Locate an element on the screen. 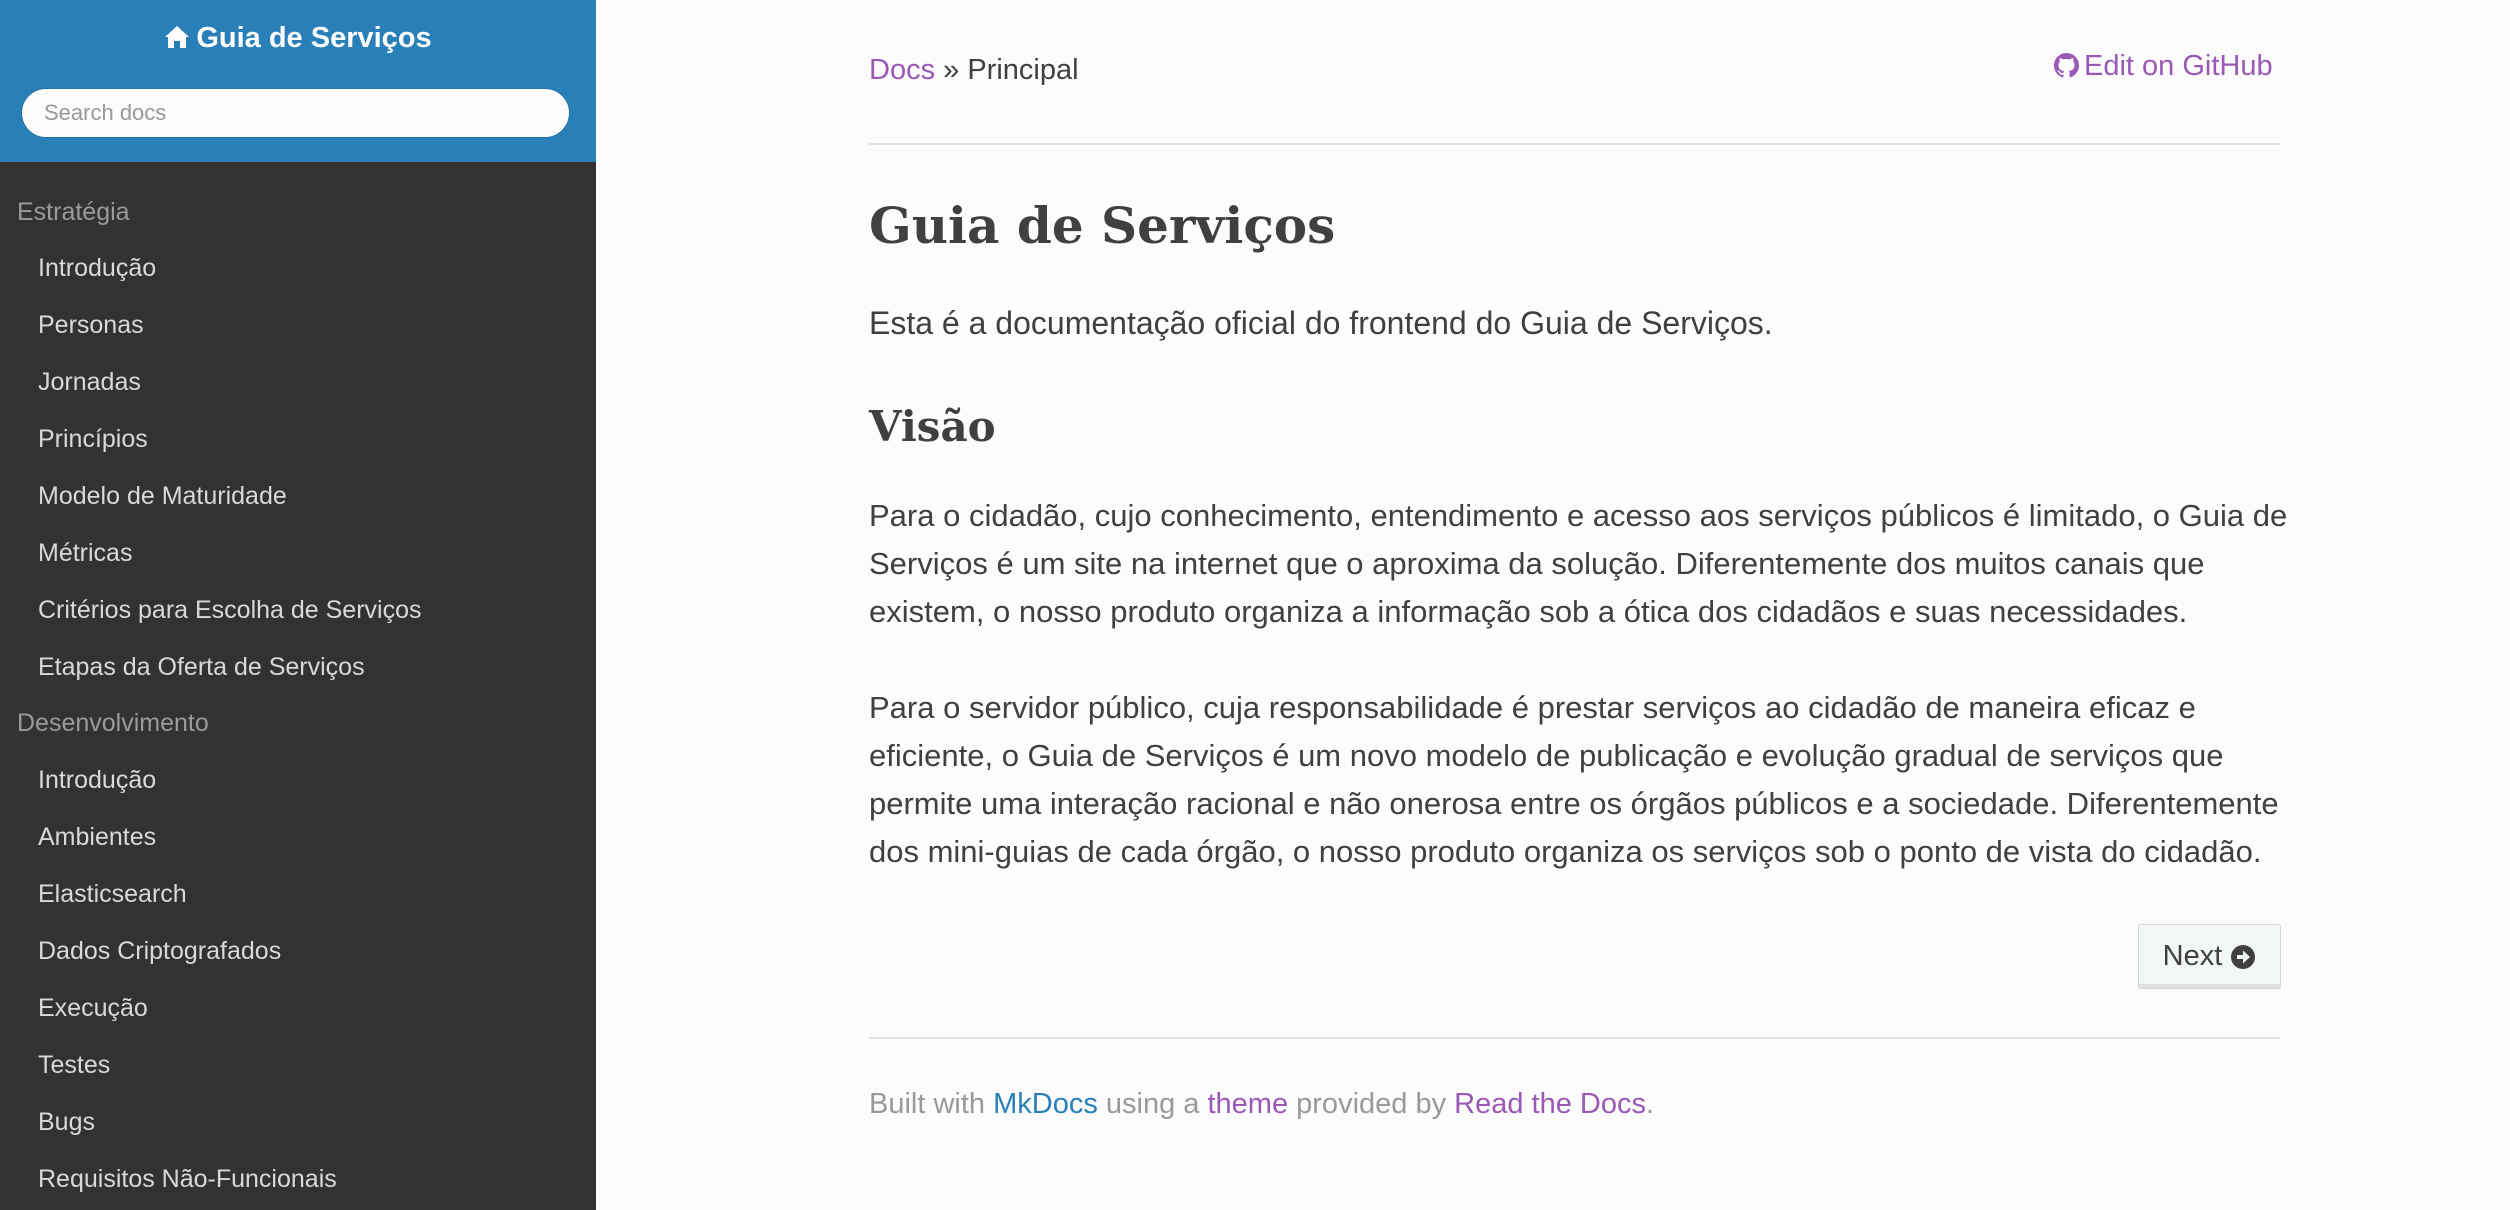 The image size is (2510, 1210). breadcrumb-current: Principal is located at coordinates (1023, 70).